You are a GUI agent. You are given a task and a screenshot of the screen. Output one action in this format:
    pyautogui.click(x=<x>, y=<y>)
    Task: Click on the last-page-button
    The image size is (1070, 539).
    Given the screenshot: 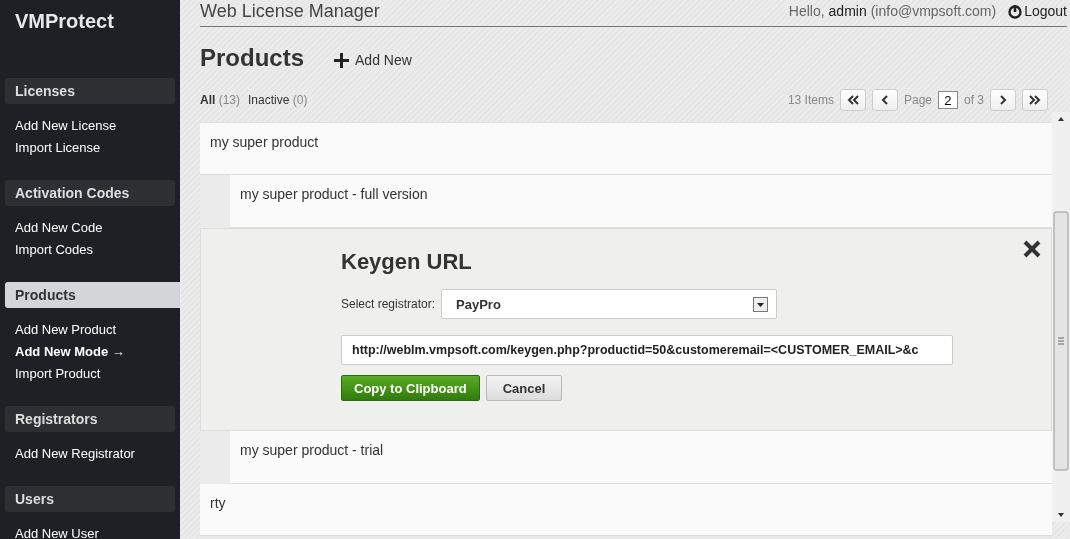 What is the action you would take?
    pyautogui.click(x=1035, y=100)
    